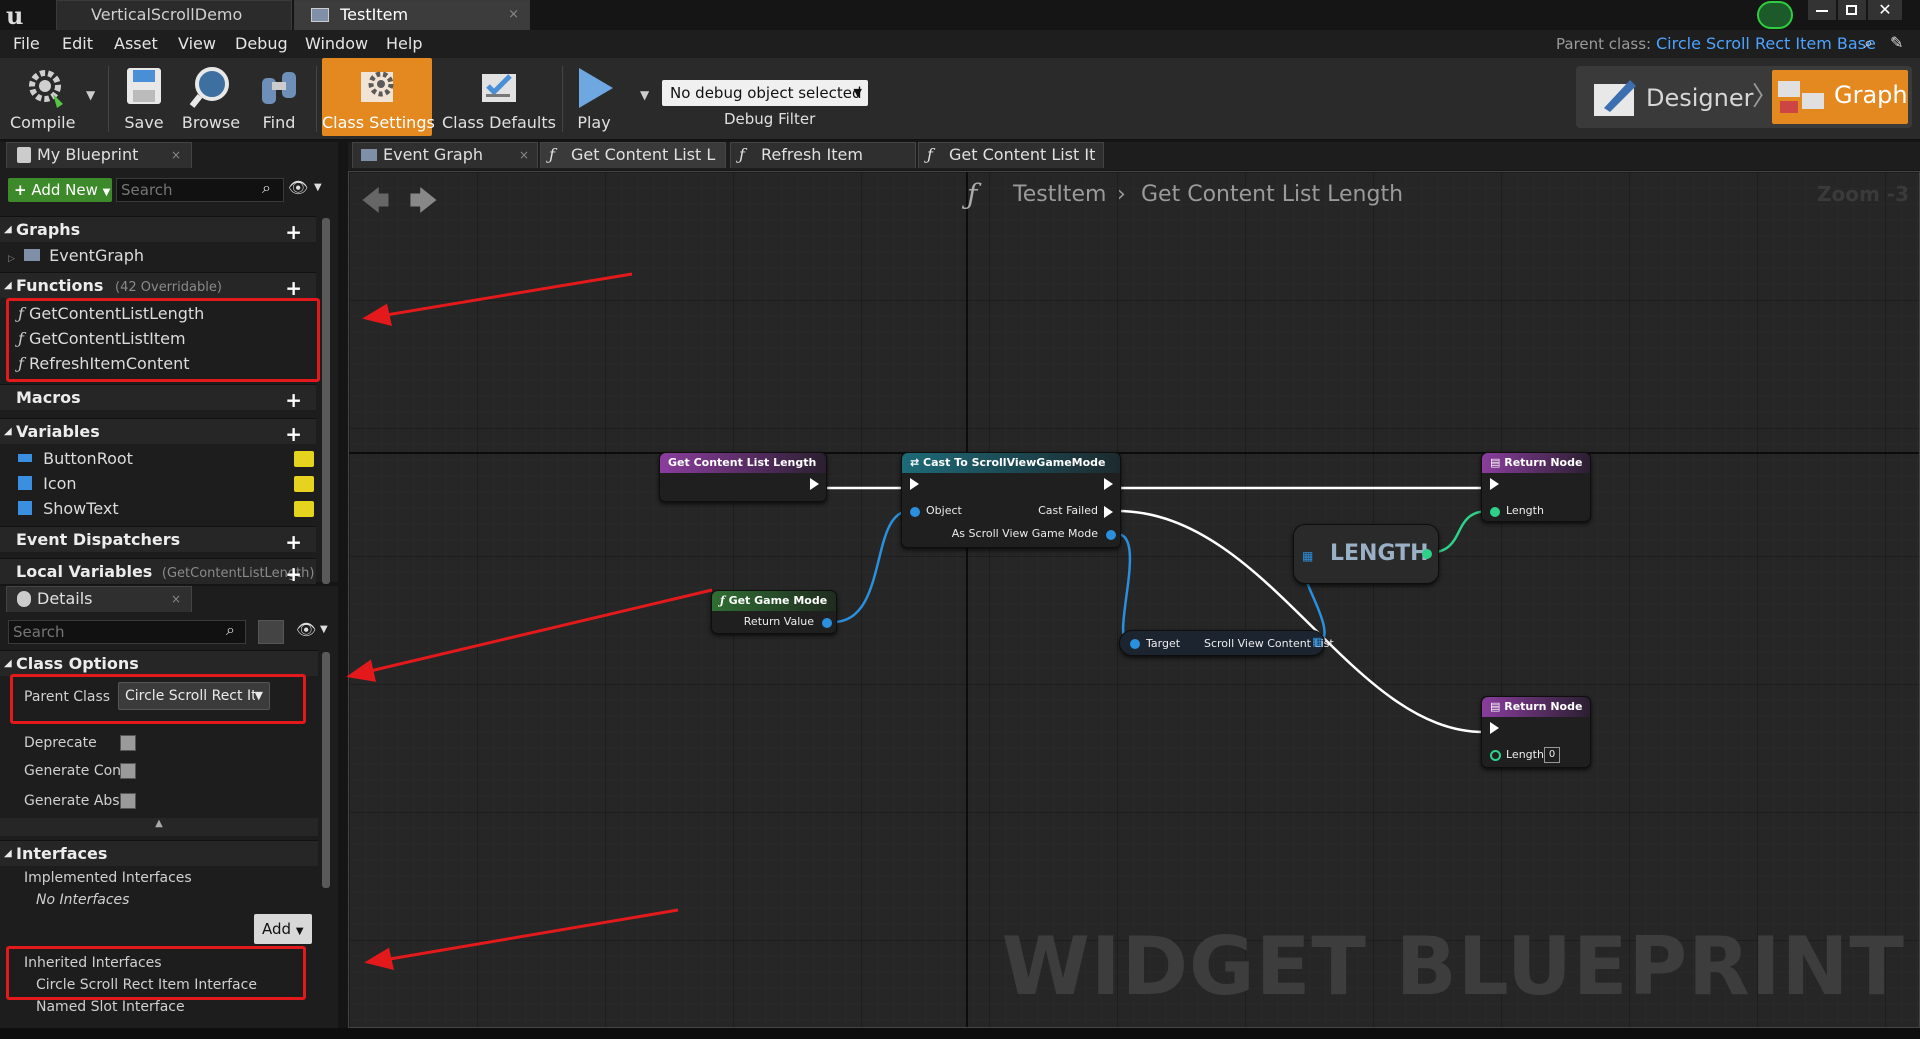  I want to click on browse-parent-icon: ⌕, so click(1868, 43).